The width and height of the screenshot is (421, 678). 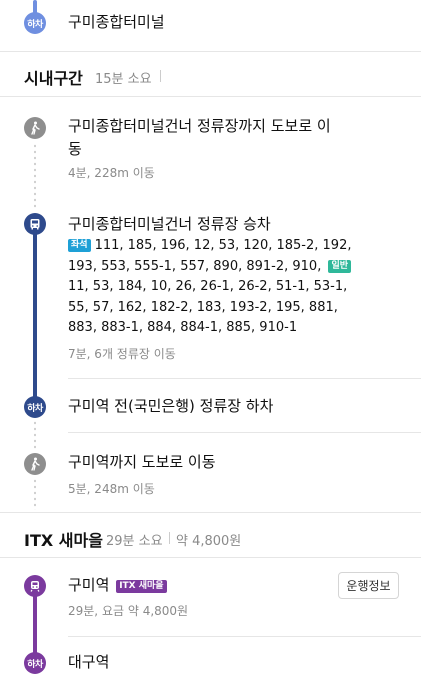 I want to click on train-step-node, so click(x=35, y=586).